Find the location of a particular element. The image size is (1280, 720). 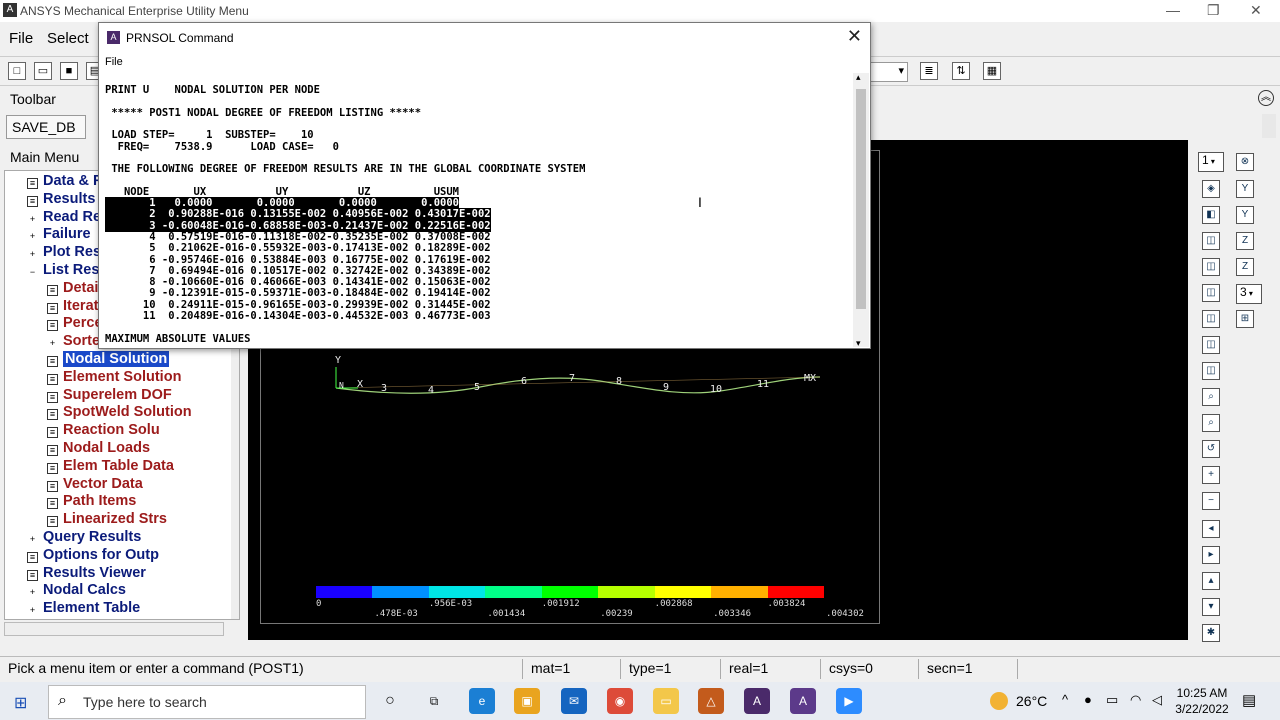

mail-icon: ✉ is located at coordinates (574, 701).